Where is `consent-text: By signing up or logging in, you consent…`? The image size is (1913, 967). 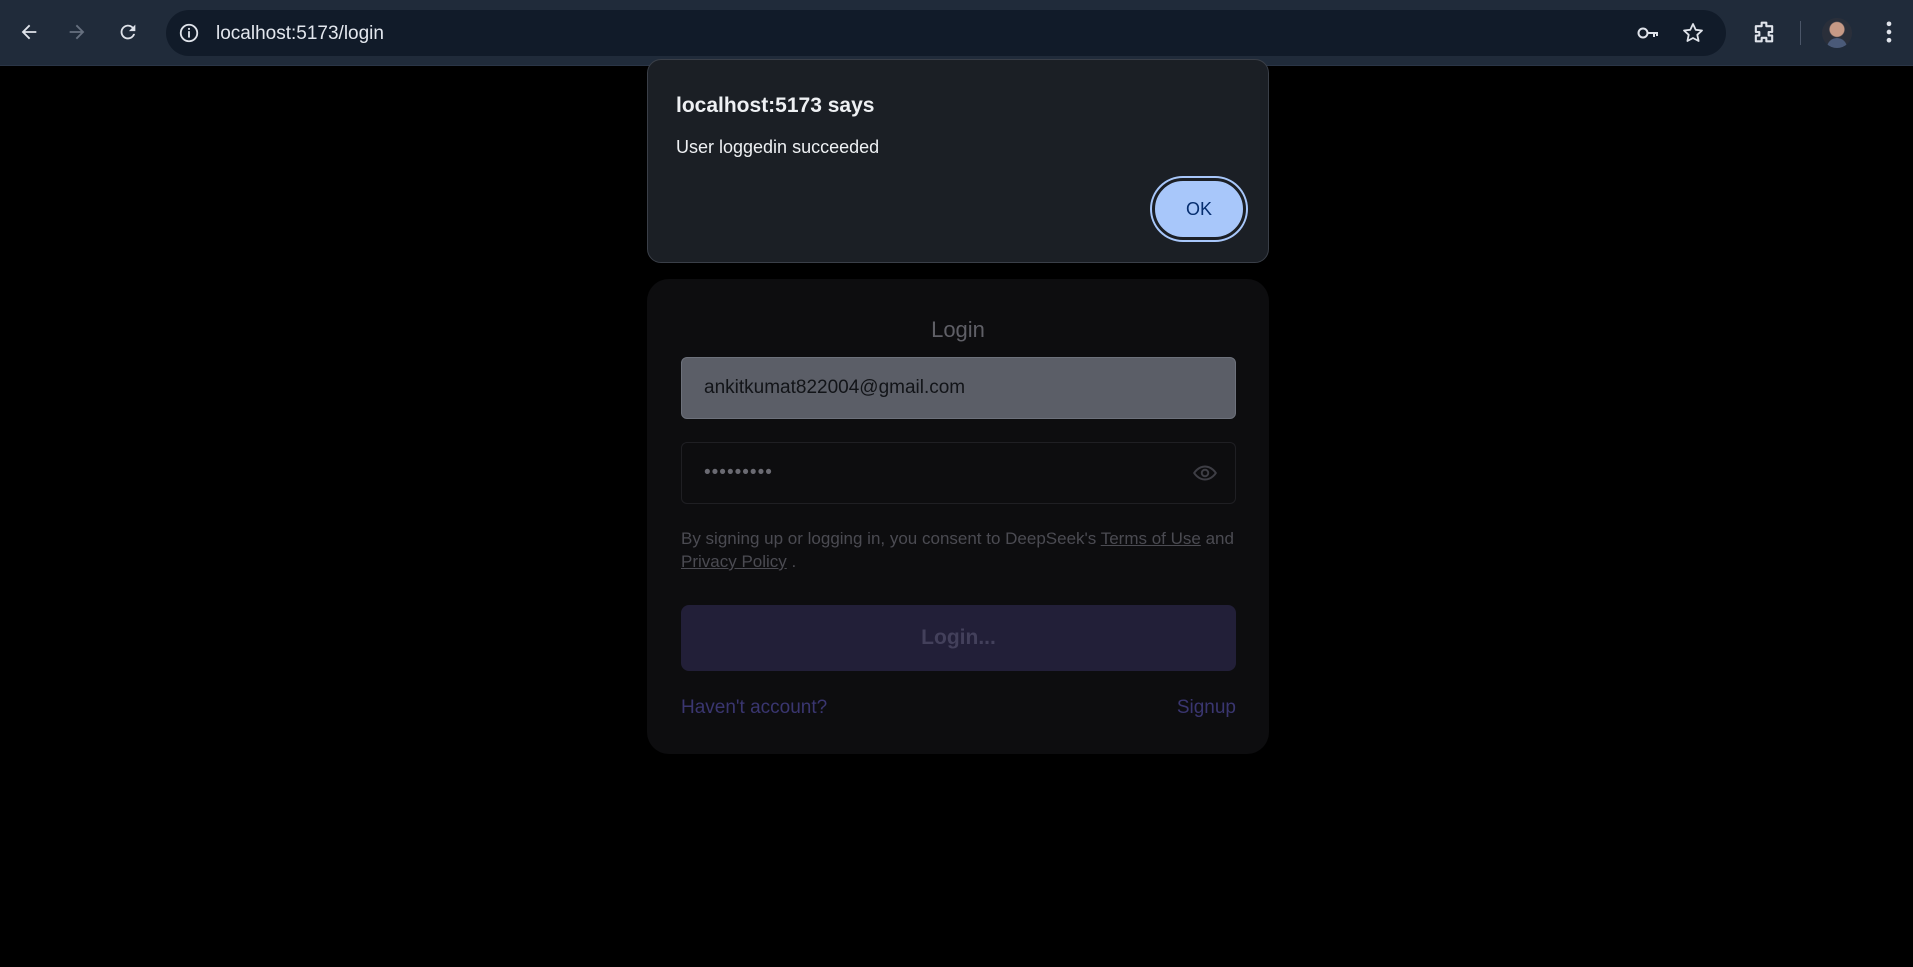 consent-text: By signing up or logging in, you consent… is located at coordinates (961, 550).